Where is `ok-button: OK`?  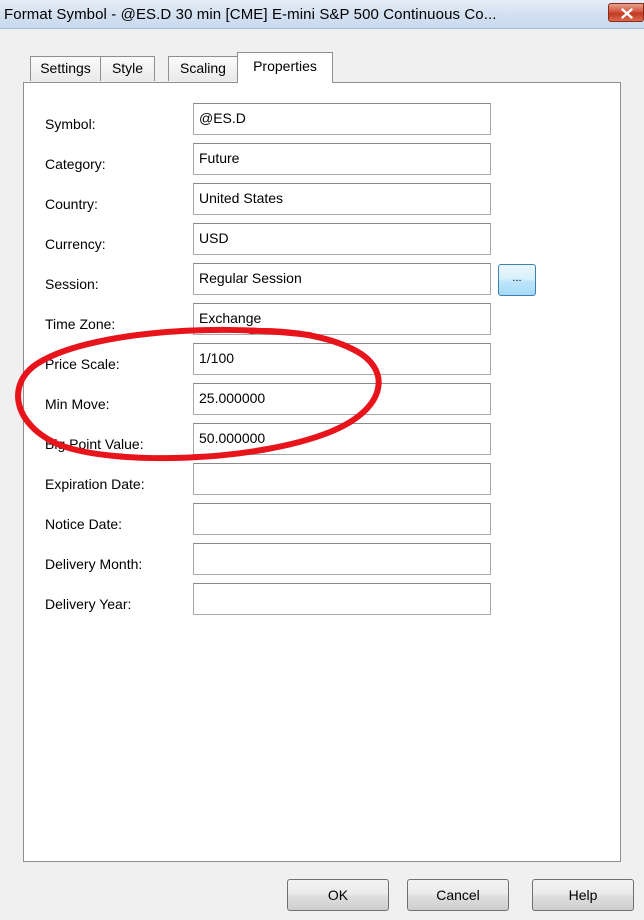 ok-button: OK is located at coordinates (338, 895).